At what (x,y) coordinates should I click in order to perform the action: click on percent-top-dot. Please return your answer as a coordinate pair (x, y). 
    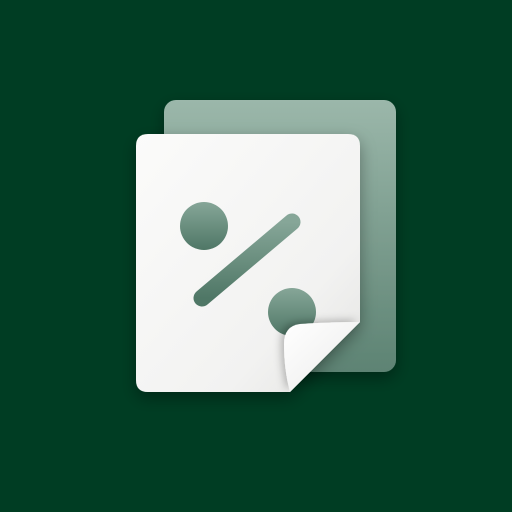
    Looking at the image, I should click on (204, 226).